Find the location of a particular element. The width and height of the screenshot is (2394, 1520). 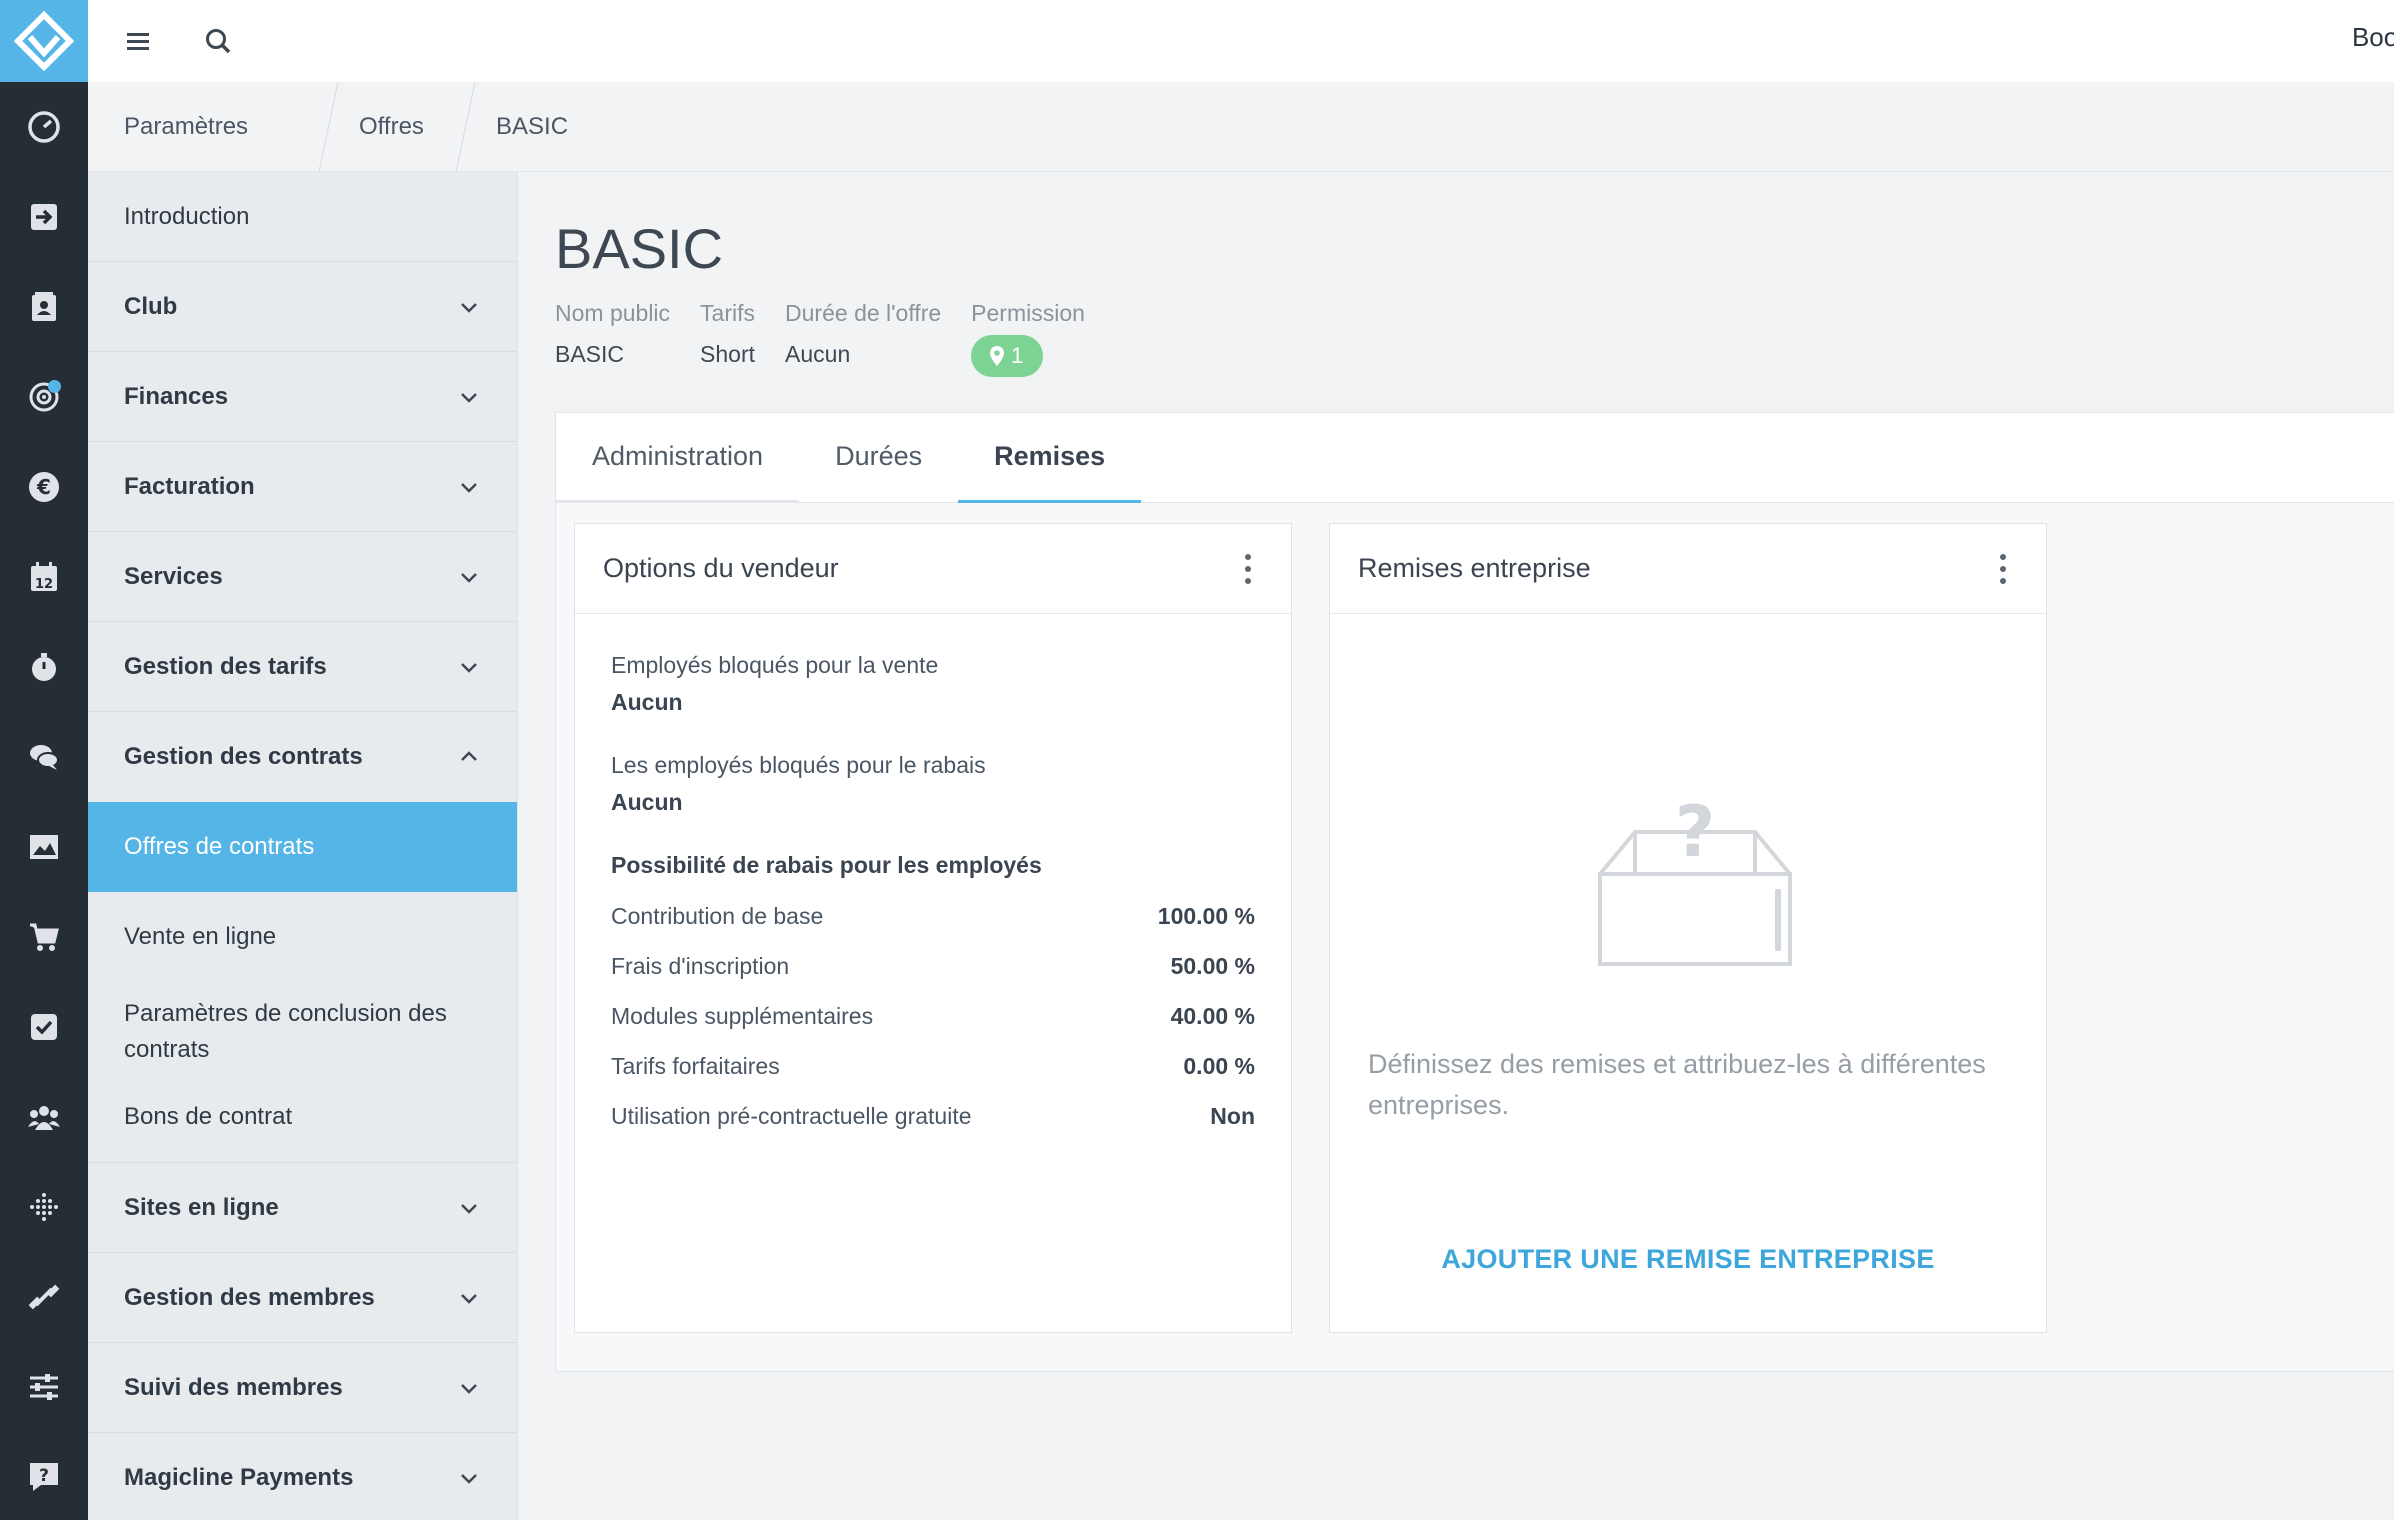

discount-row: Contribution de base 100.00 % is located at coordinates (933, 916).